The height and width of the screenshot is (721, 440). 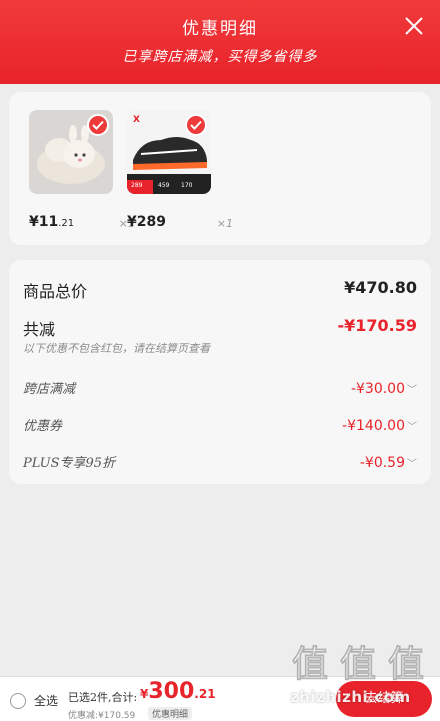 I want to click on selected-count: 已选2件,合计:, so click(x=103, y=697).